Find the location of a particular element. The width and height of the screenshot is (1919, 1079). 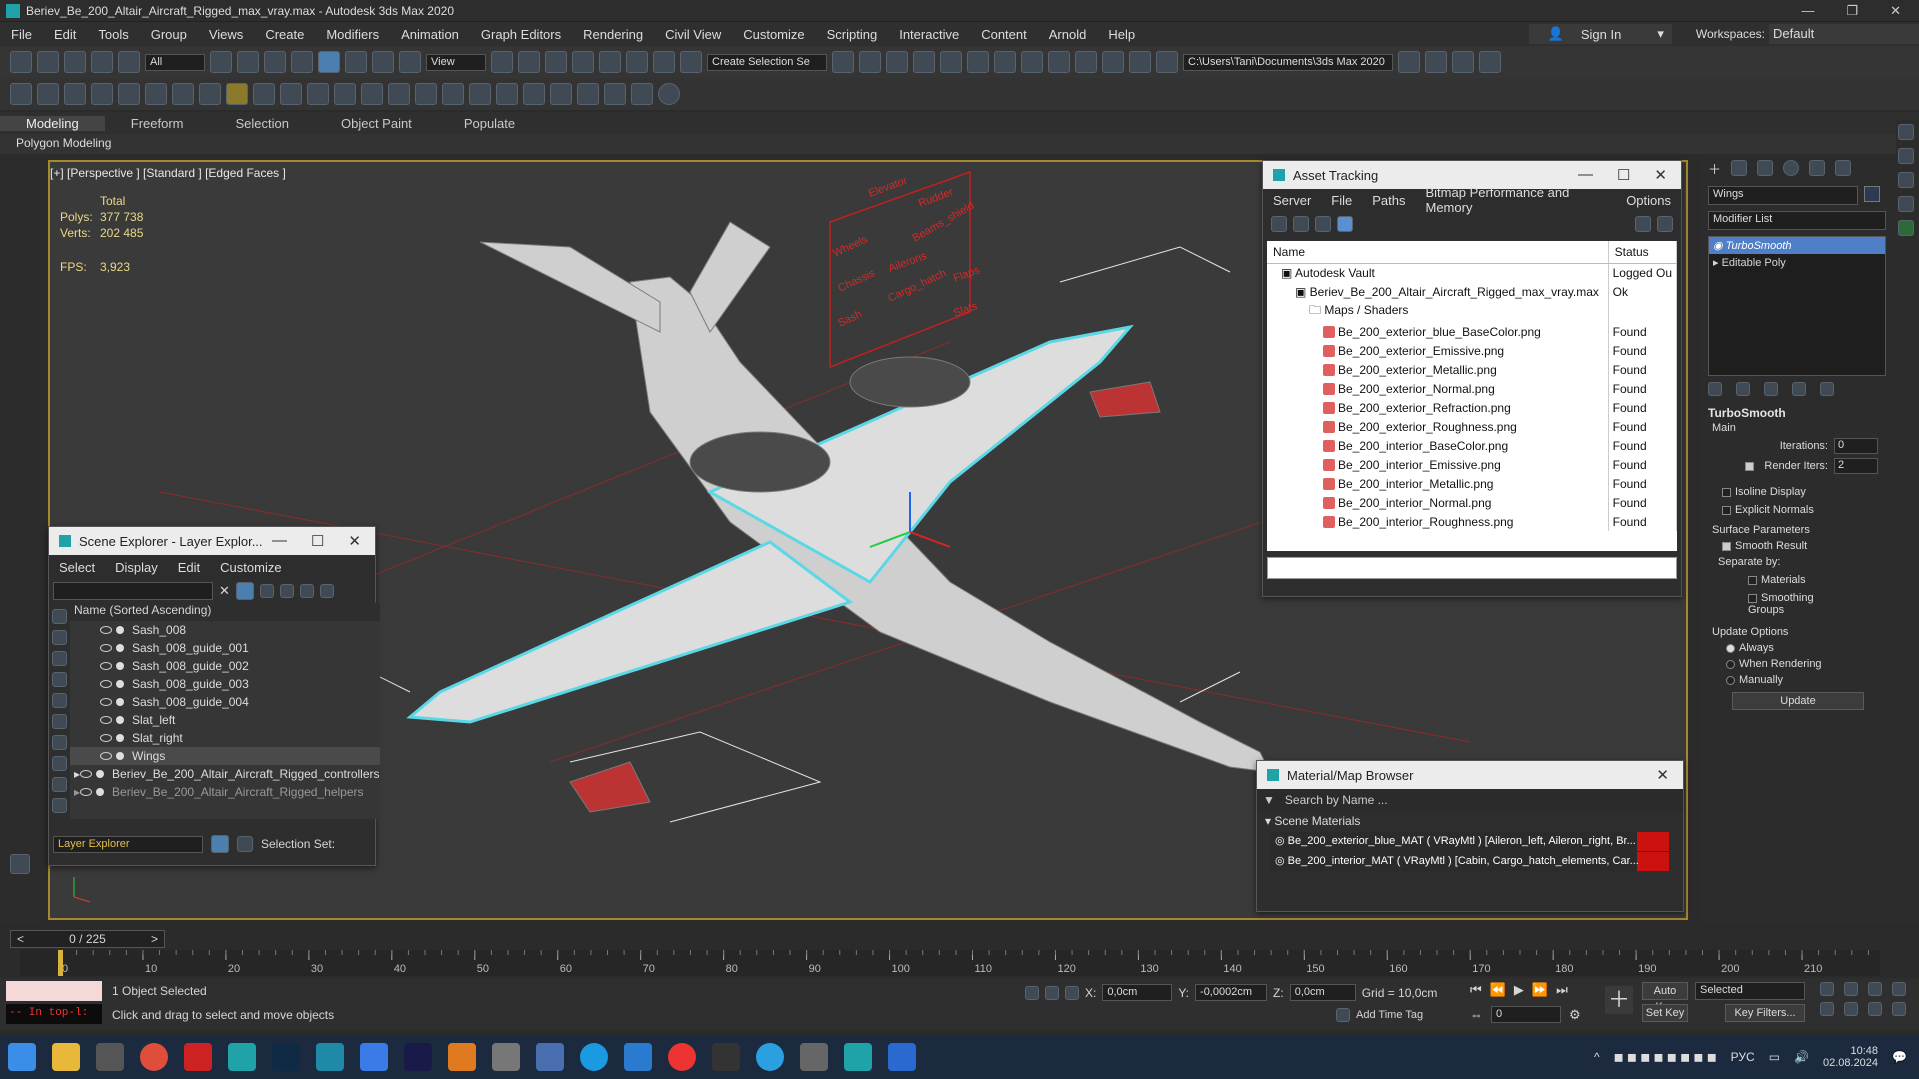

menu-help: Help is located at coordinates (1121, 34).